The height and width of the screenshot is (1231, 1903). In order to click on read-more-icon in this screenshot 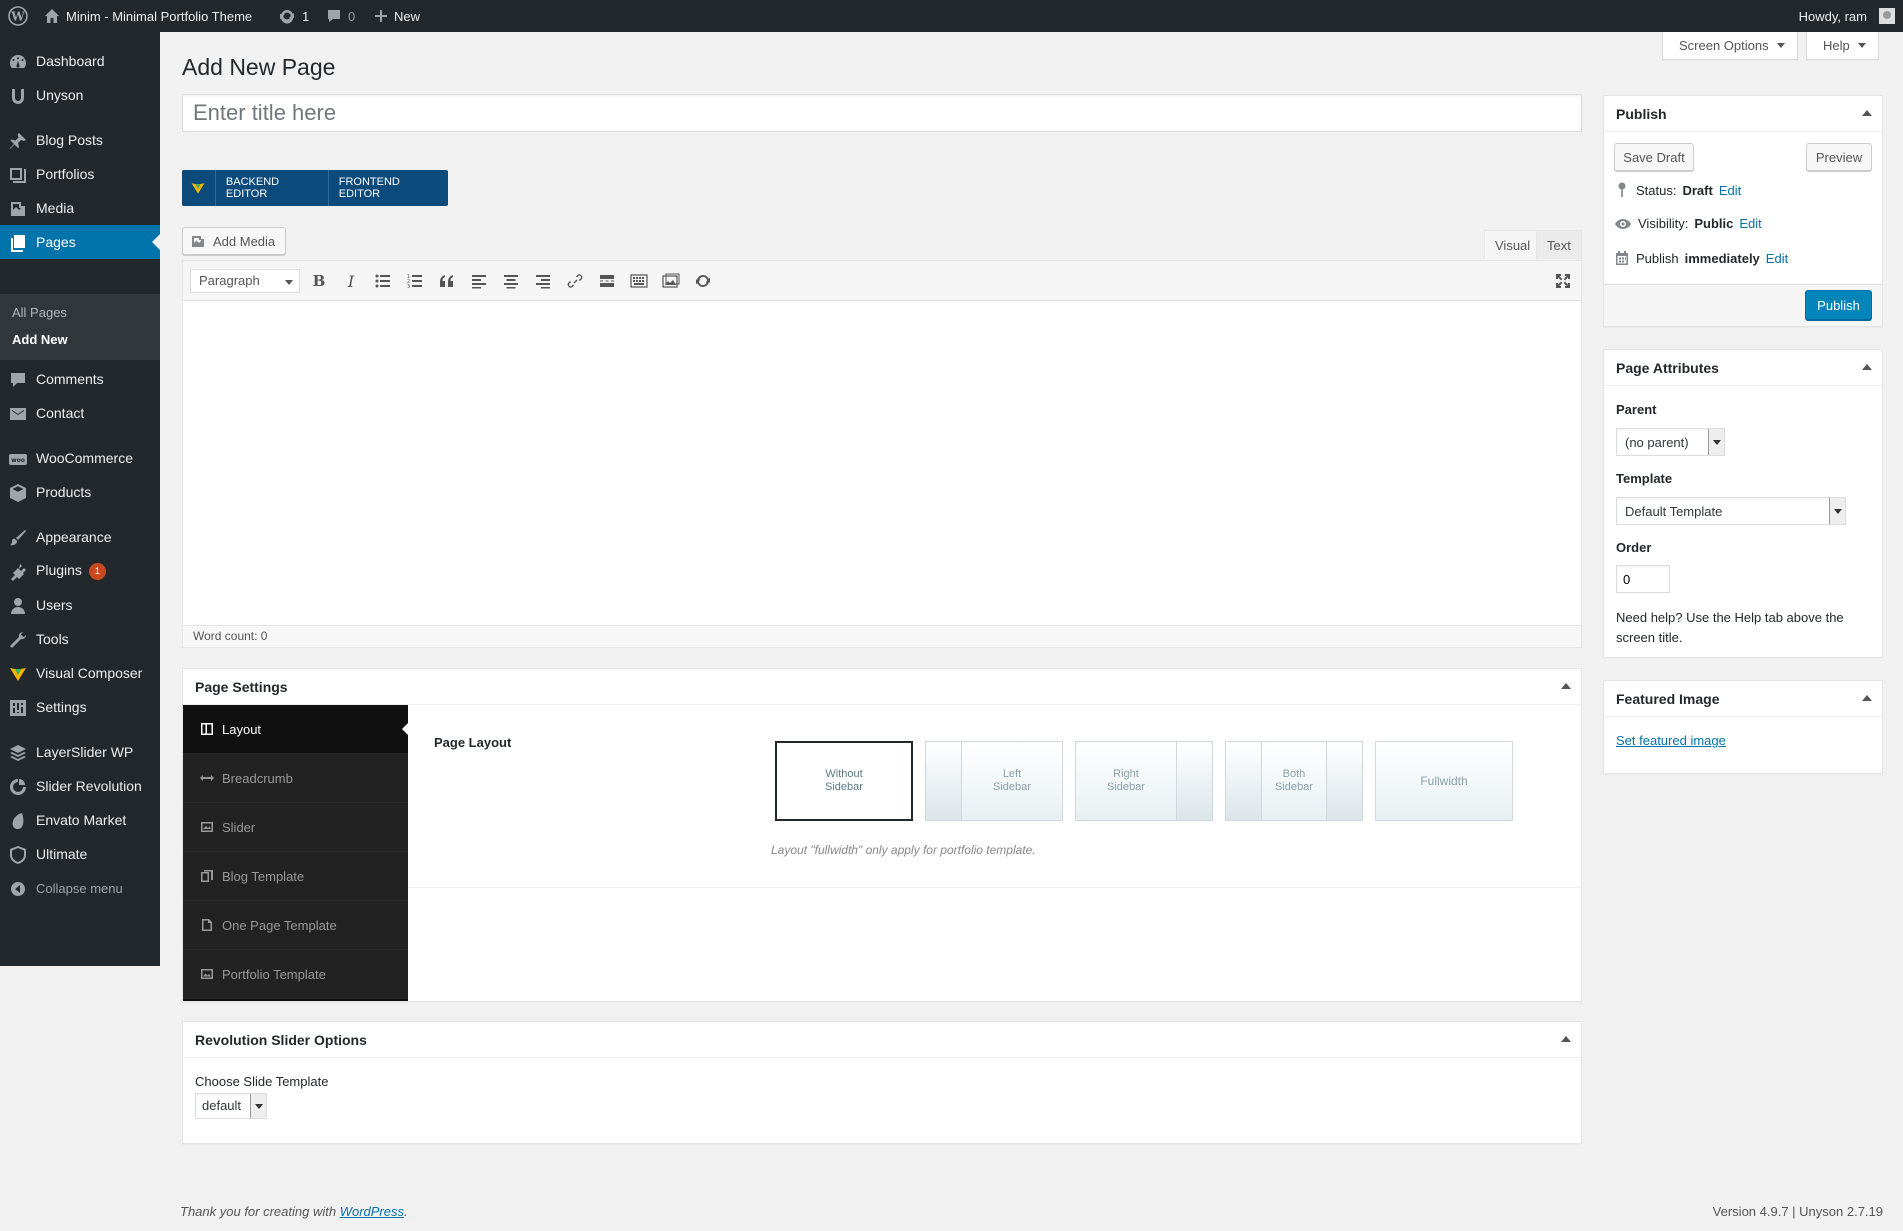, I will do `click(607, 281)`.